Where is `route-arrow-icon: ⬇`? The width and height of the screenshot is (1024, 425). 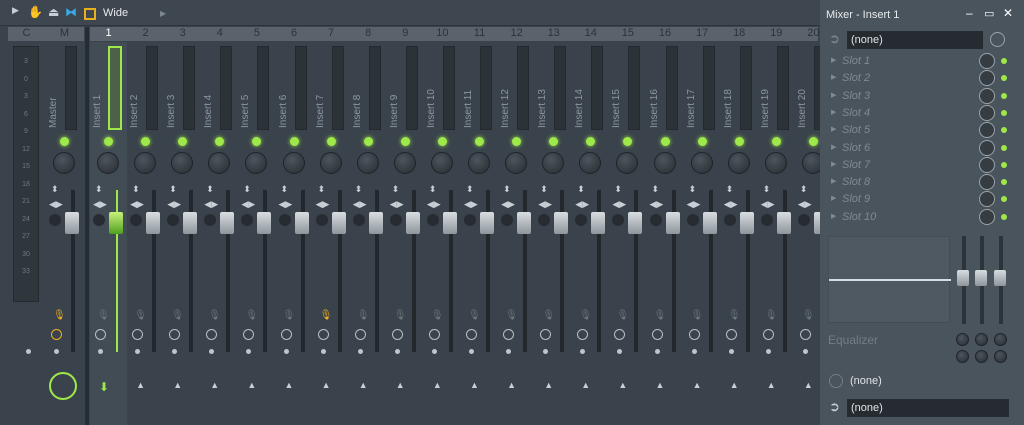
route-arrow-icon: ⬇ is located at coordinates (104, 387).